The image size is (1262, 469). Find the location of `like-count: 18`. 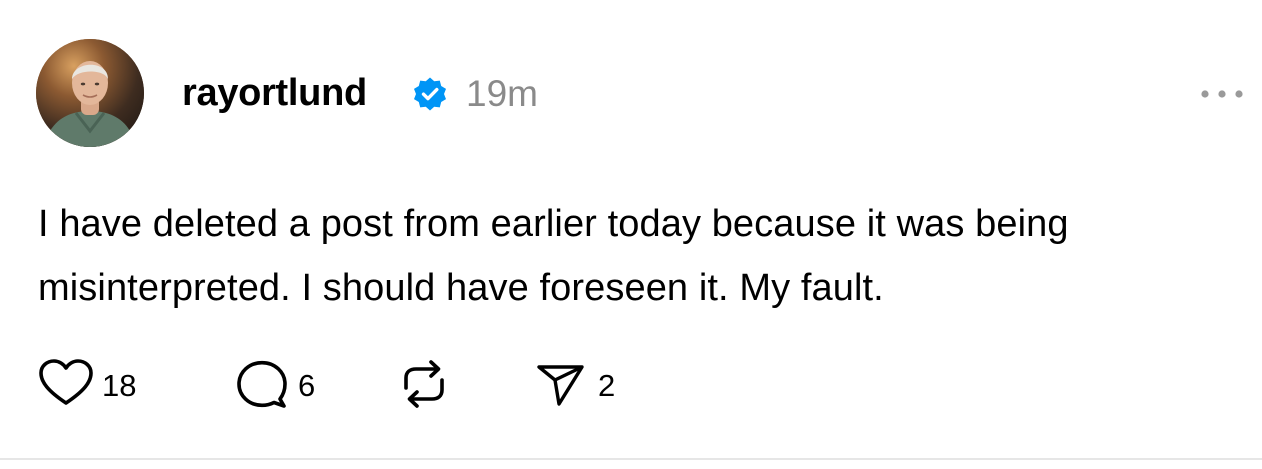

like-count: 18 is located at coordinates (119, 385).